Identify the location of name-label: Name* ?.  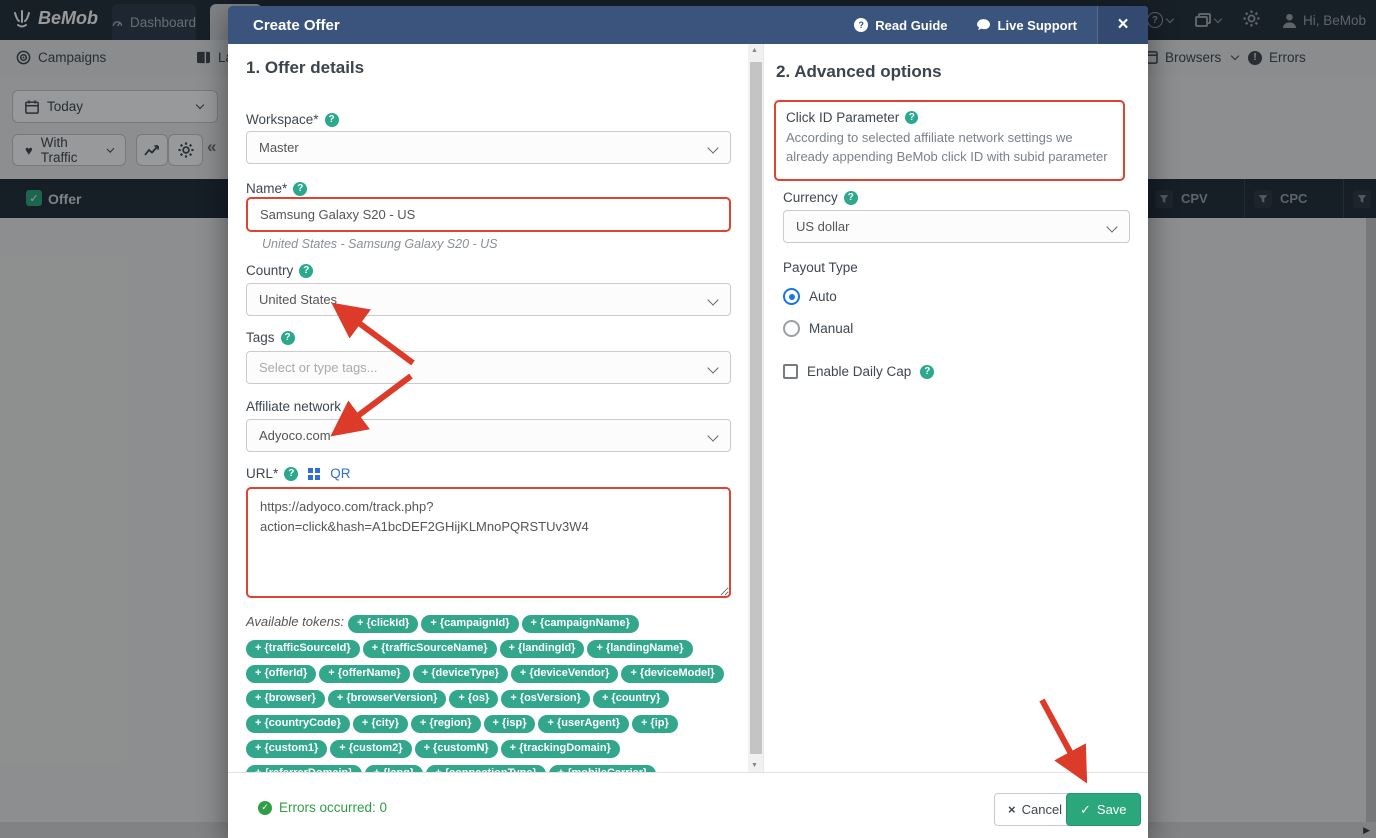
(277, 188).